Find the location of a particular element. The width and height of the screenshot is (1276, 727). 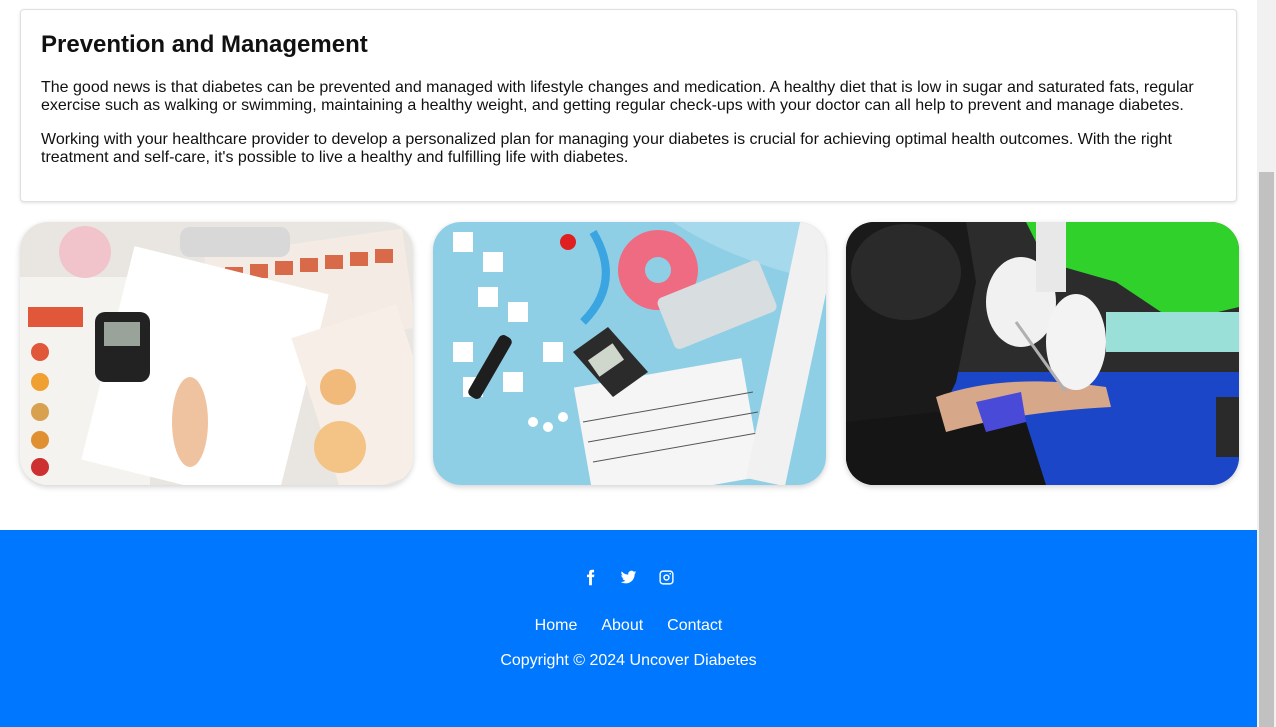

scrollbar-thumb is located at coordinates (1266, 449).